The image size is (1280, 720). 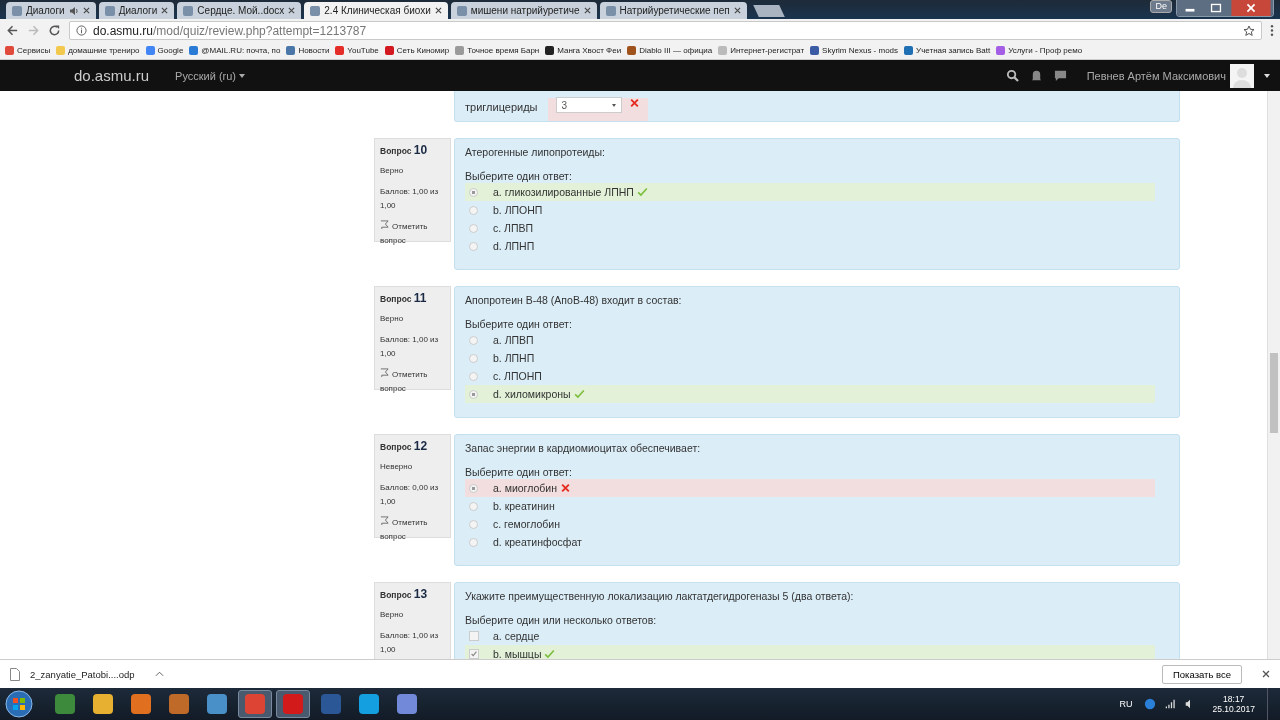 I want to click on answer-option: a. ЛПВП, so click(x=810, y=340).